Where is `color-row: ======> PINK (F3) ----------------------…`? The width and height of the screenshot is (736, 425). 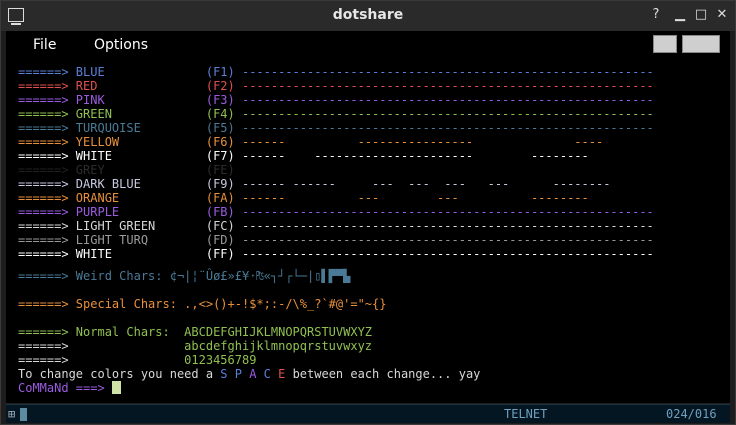
color-row: ======> PINK (F3) ----------------------… is located at coordinates (336, 100).